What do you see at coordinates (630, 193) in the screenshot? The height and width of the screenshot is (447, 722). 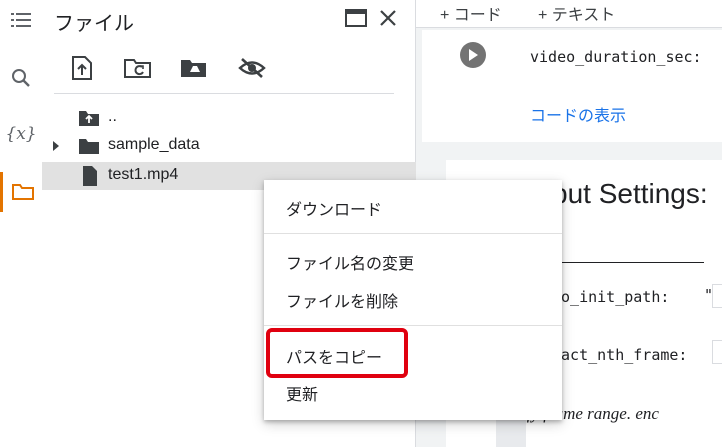 I see `form-title: put Settings:` at bounding box center [630, 193].